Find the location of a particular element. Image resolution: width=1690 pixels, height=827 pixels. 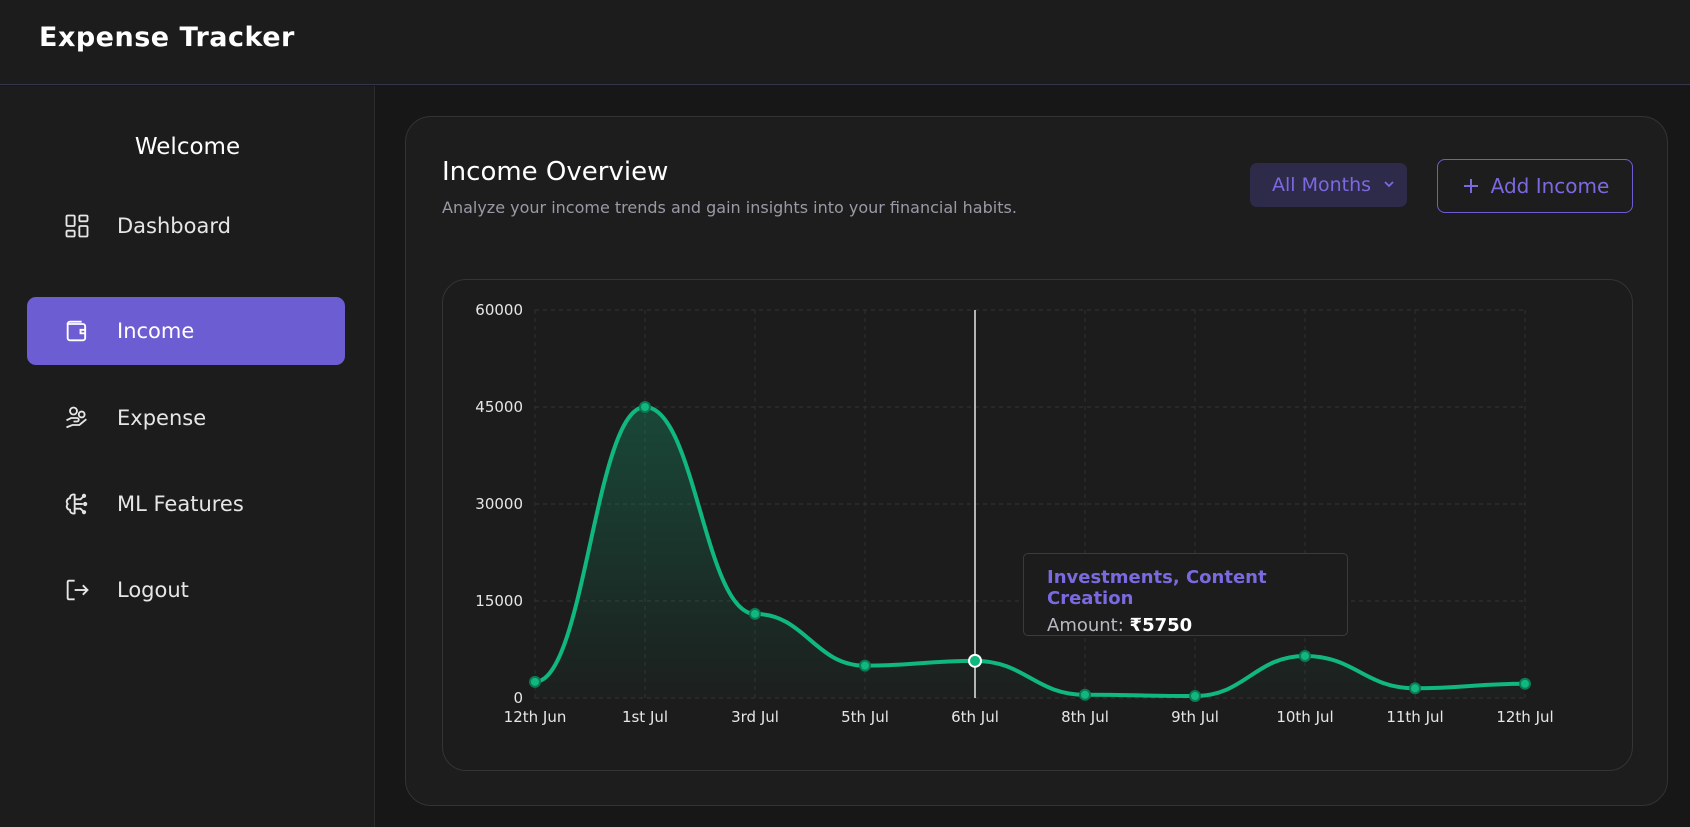

month-filter-select: All Months is located at coordinates (1328, 185).